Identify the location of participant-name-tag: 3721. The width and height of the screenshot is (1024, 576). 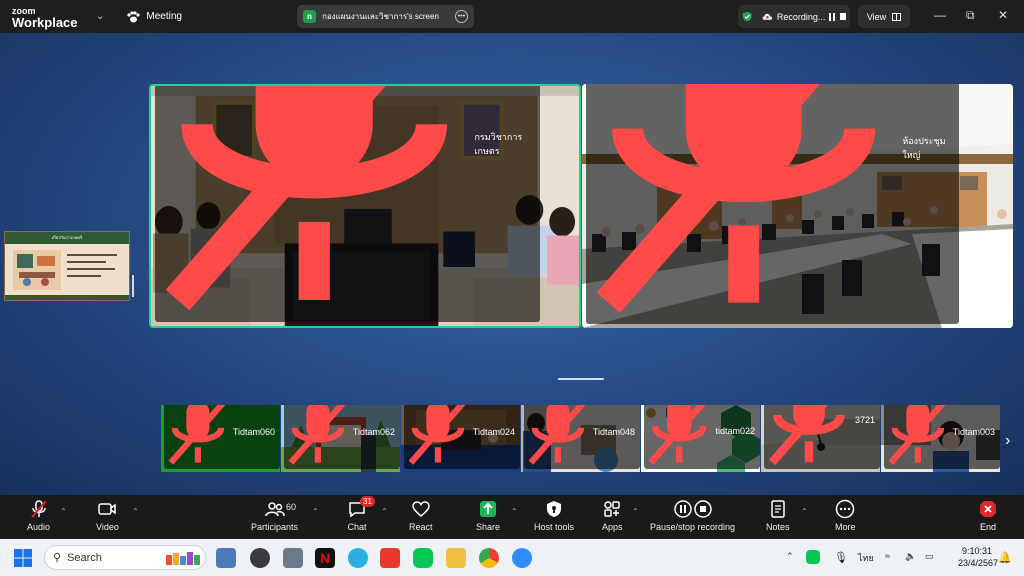
(822, 437).